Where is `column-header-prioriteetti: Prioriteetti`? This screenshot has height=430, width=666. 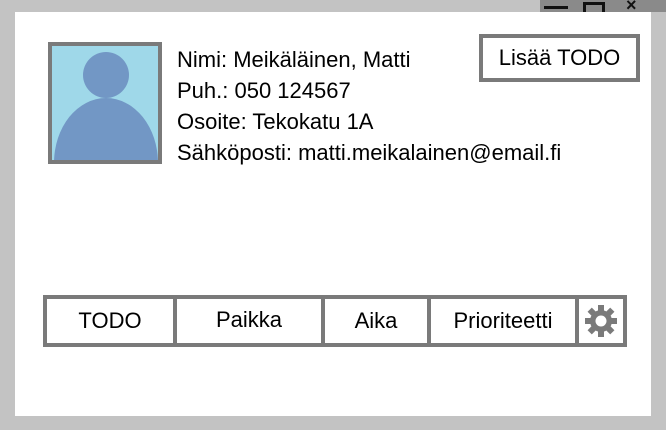 column-header-prioriteetti: Prioriteetti is located at coordinates (505, 321).